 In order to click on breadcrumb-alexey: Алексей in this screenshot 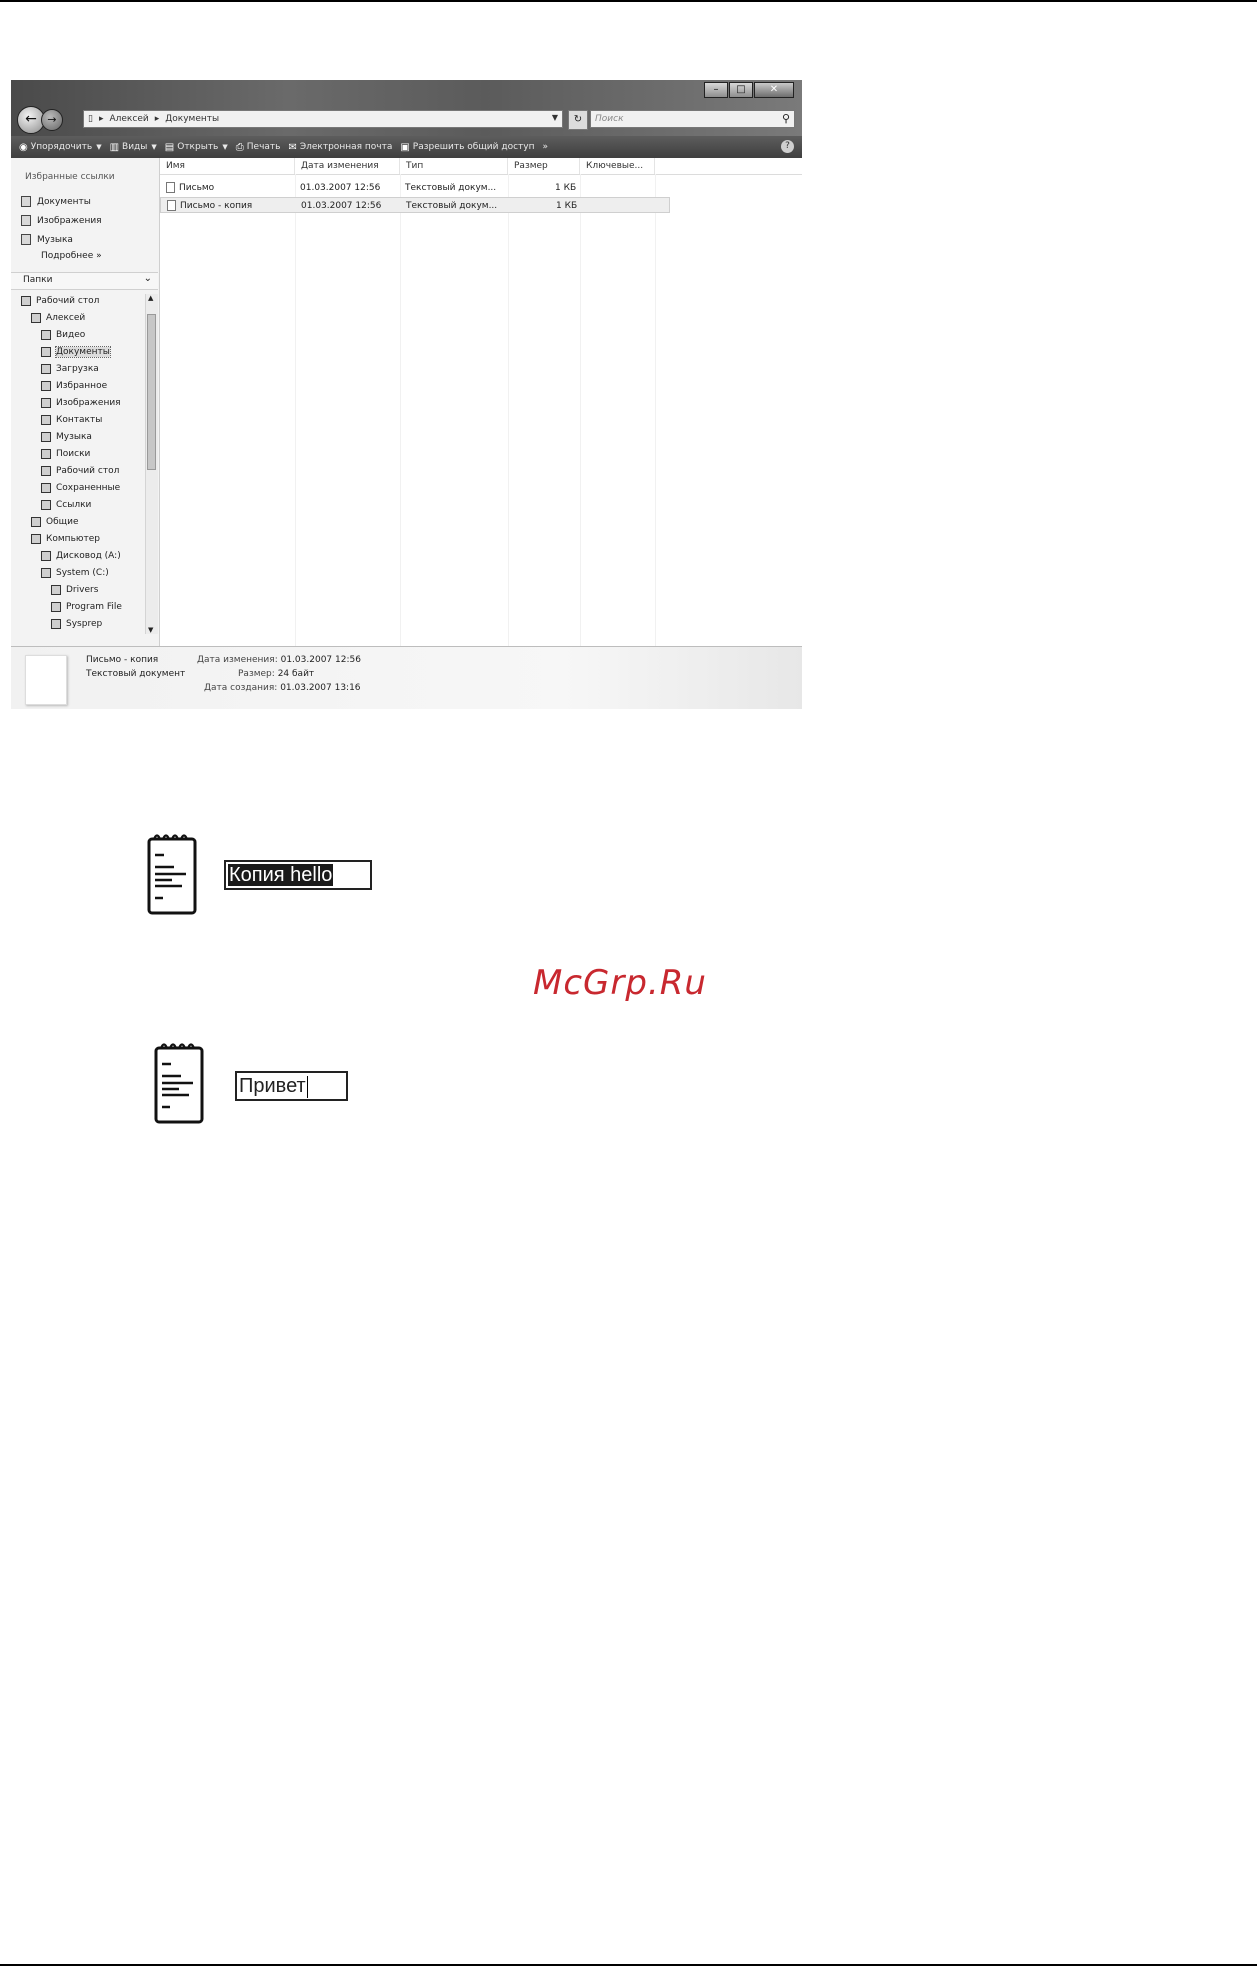, I will do `click(128, 119)`.